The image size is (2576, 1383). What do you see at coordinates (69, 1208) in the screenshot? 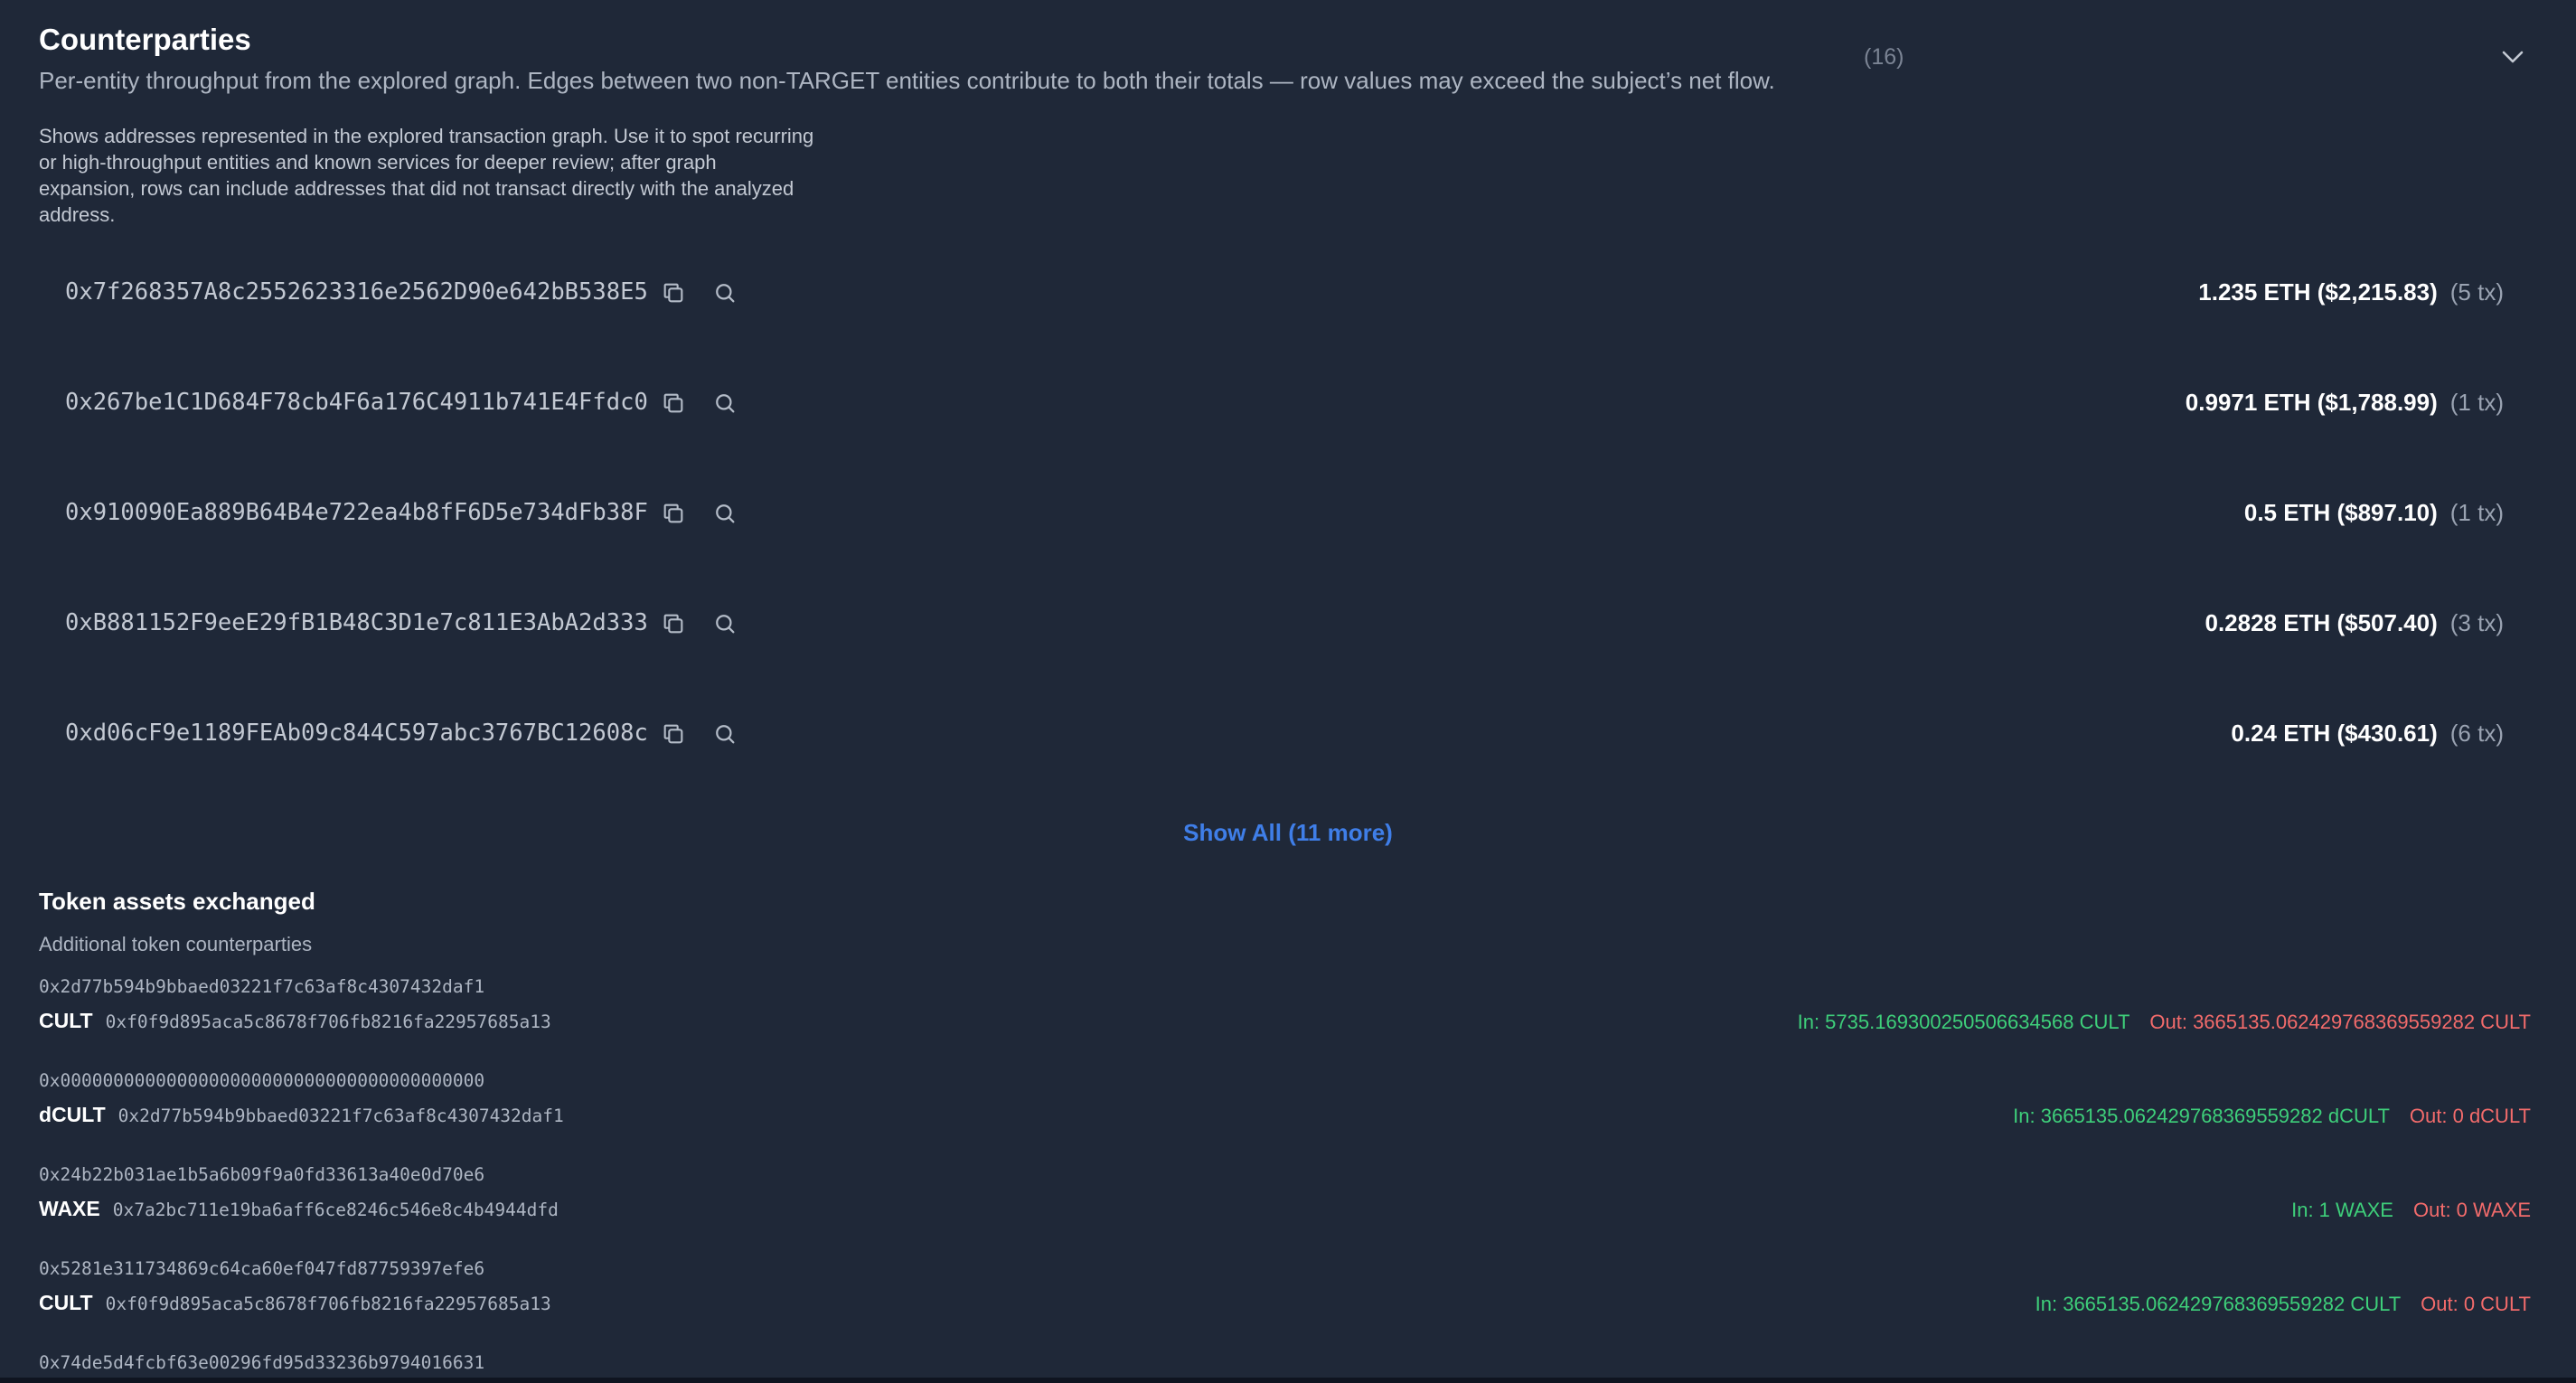
I see `token-symbol: WAXE` at bounding box center [69, 1208].